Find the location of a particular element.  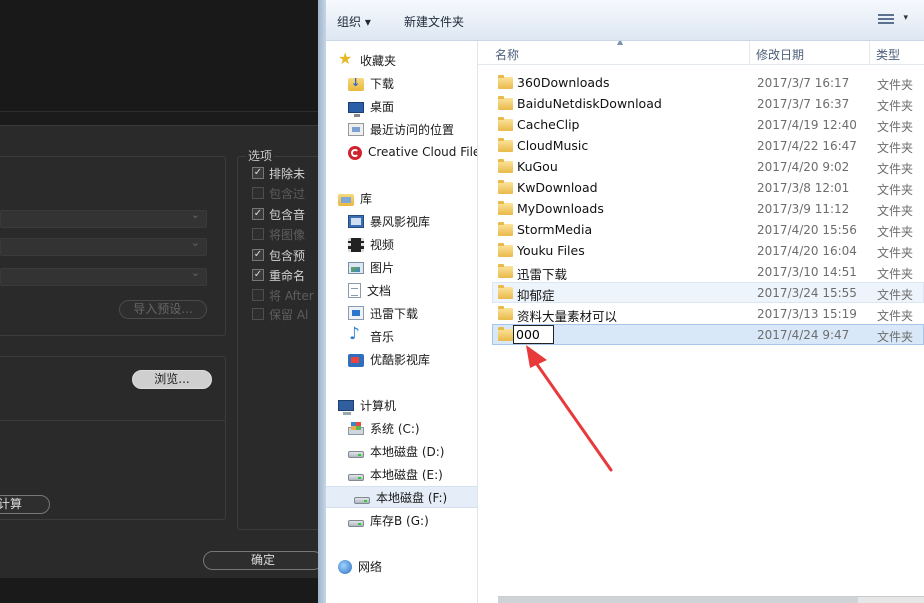

file-row: KwDownload 2017/3/8 12:01 文件夹 is located at coordinates (708, 187).